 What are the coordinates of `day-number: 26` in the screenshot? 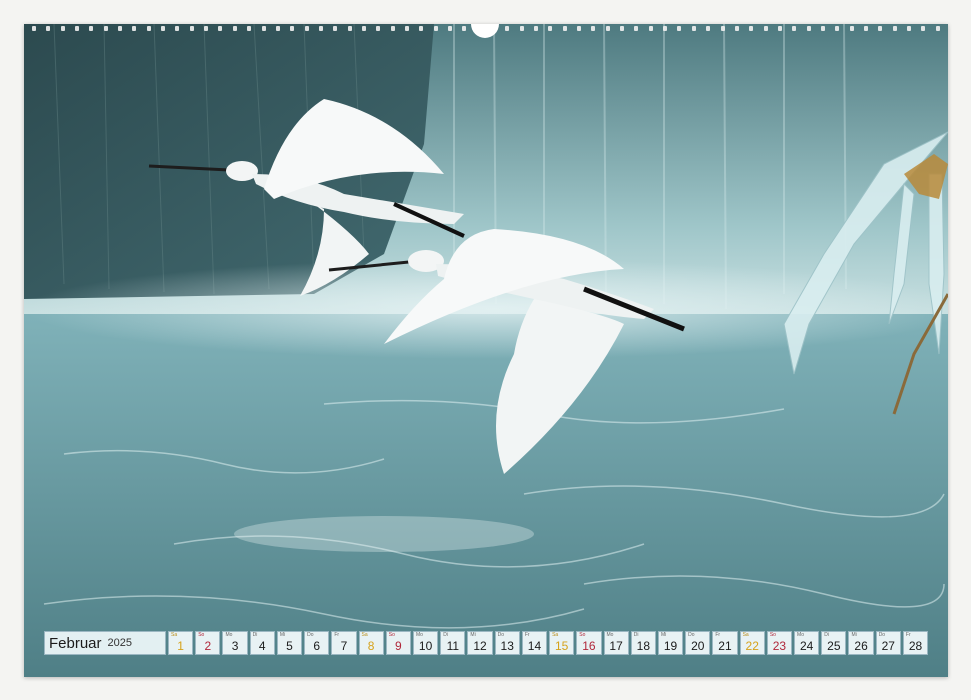 It's located at (861, 646).